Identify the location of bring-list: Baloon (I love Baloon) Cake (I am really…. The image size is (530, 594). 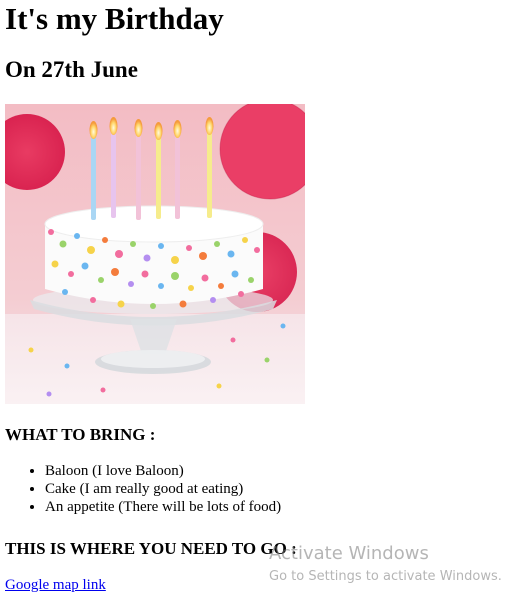
(143, 489).